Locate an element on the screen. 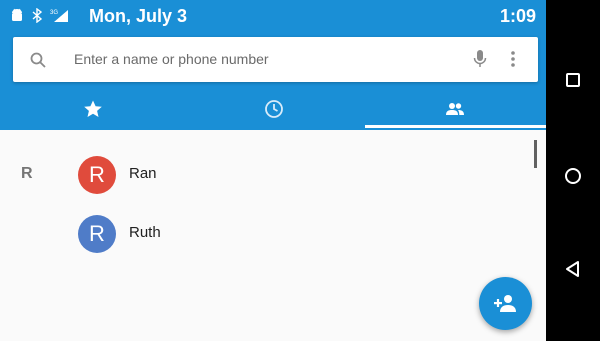 The width and height of the screenshot is (600, 341). navigation-bar is located at coordinates (573, 170).